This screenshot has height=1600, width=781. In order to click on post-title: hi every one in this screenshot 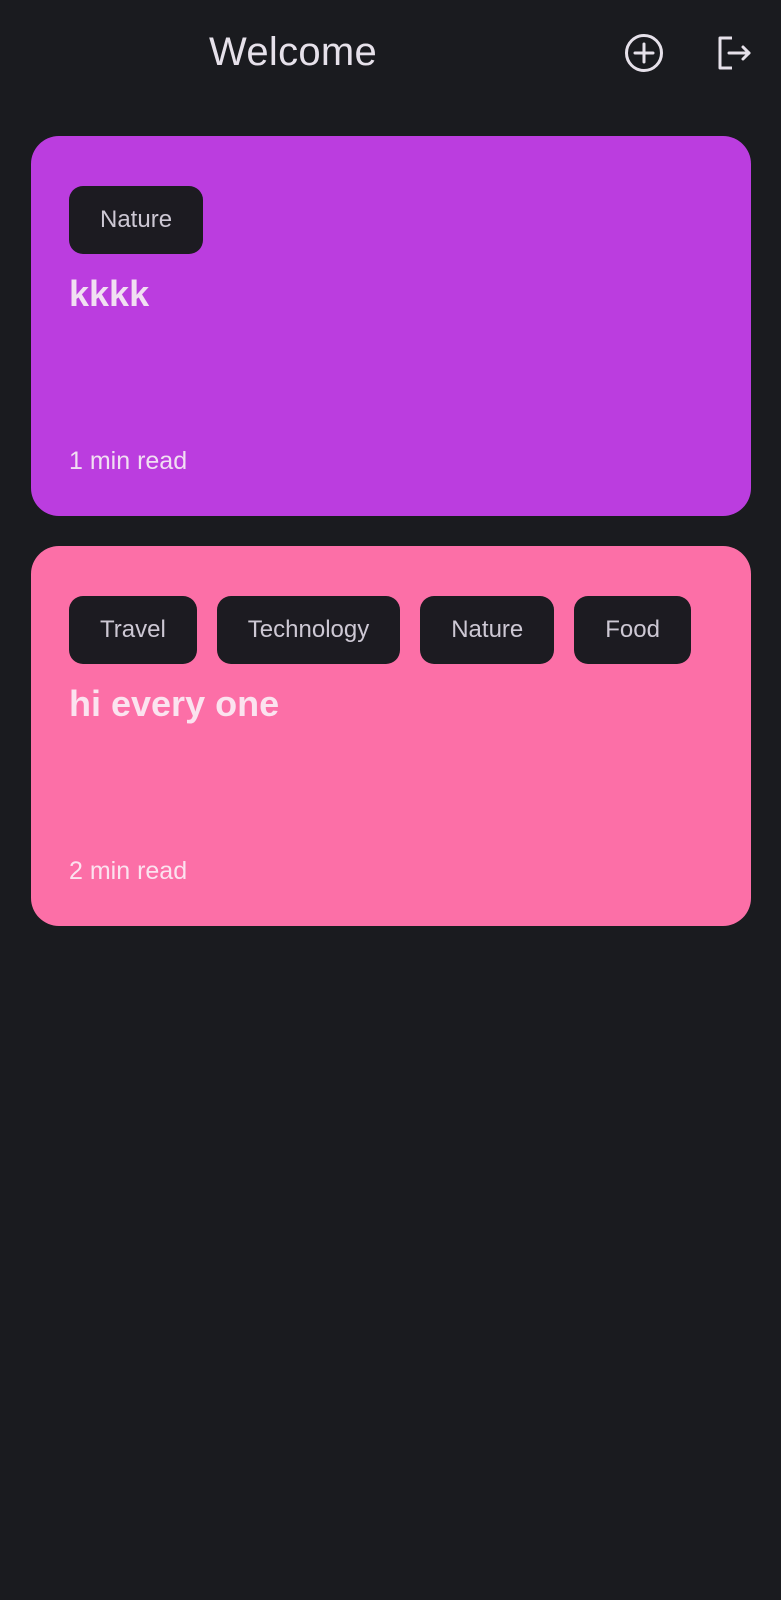, I will do `click(174, 703)`.